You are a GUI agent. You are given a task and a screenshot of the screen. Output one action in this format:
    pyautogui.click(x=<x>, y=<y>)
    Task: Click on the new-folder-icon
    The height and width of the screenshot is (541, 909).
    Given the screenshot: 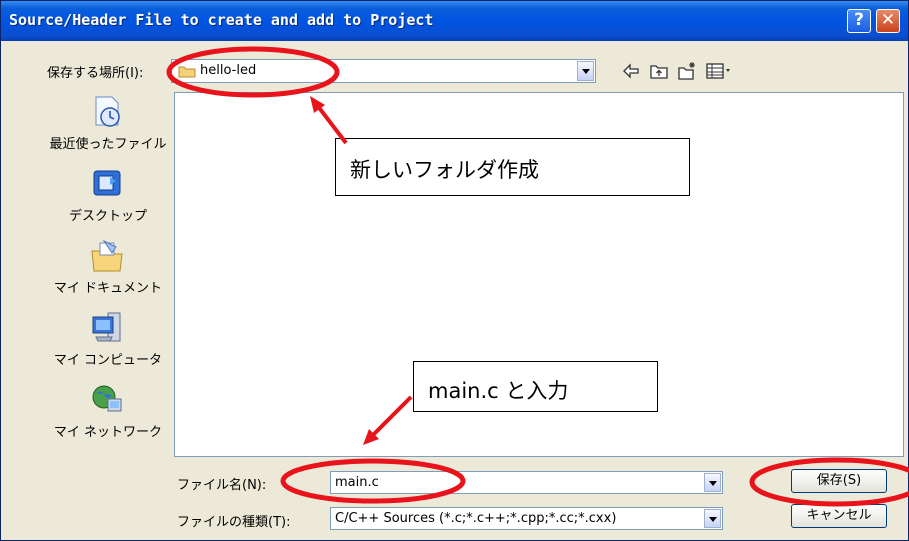 What is the action you would take?
    pyautogui.click(x=687, y=71)
    